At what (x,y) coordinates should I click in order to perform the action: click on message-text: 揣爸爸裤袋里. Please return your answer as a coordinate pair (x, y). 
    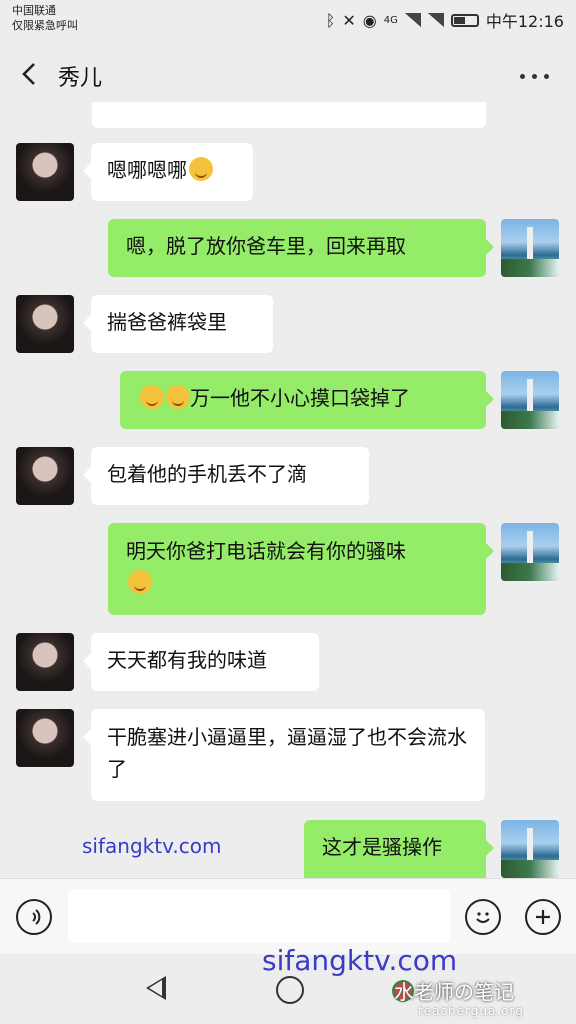
    Looking at the image, I should click on (167, 322).